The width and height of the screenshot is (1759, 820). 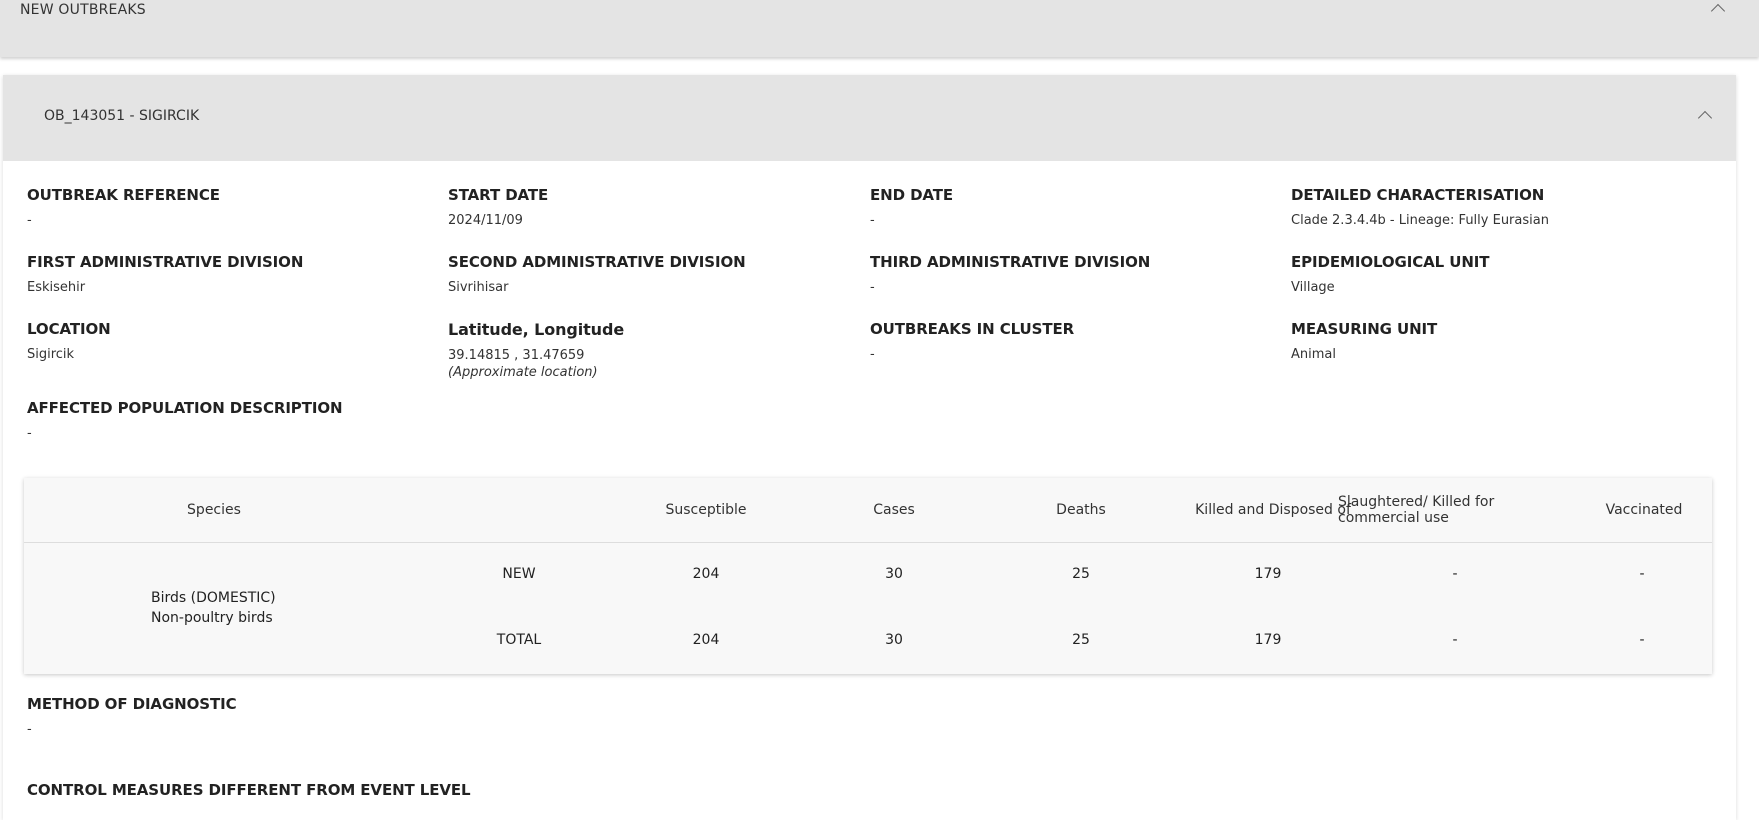 What do you see at coordinates (213, 608) in the screenshot?
I see `species-cell: Birds (DOMESTIC) Non-poultry birds` at bounding box center [213, 608].